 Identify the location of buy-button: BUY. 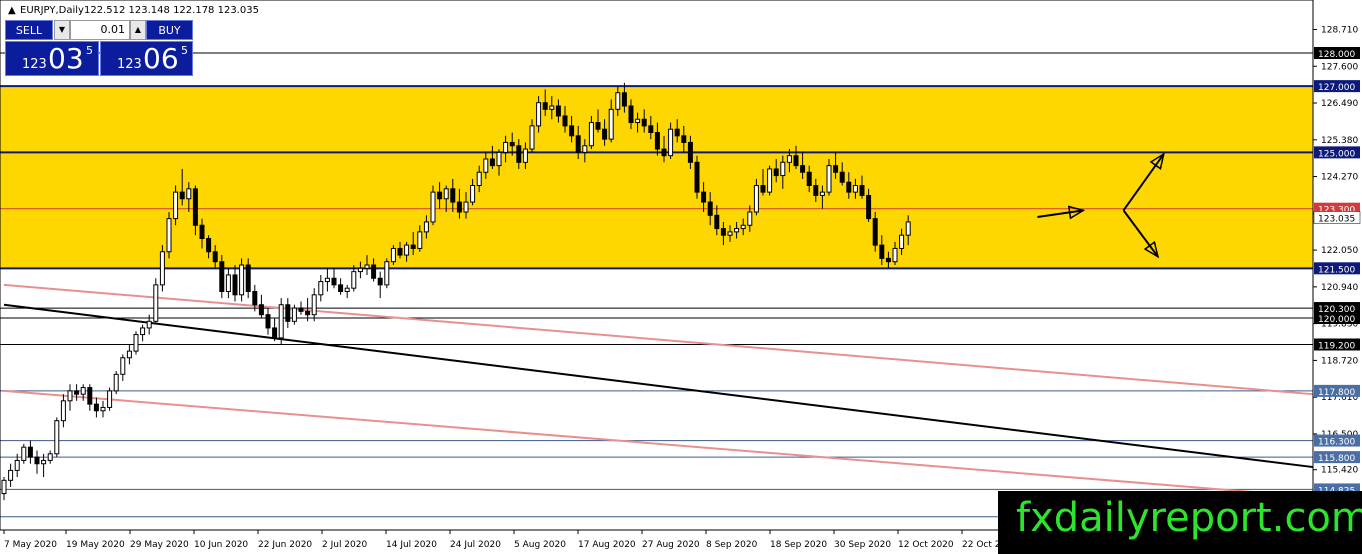
(169, 30).